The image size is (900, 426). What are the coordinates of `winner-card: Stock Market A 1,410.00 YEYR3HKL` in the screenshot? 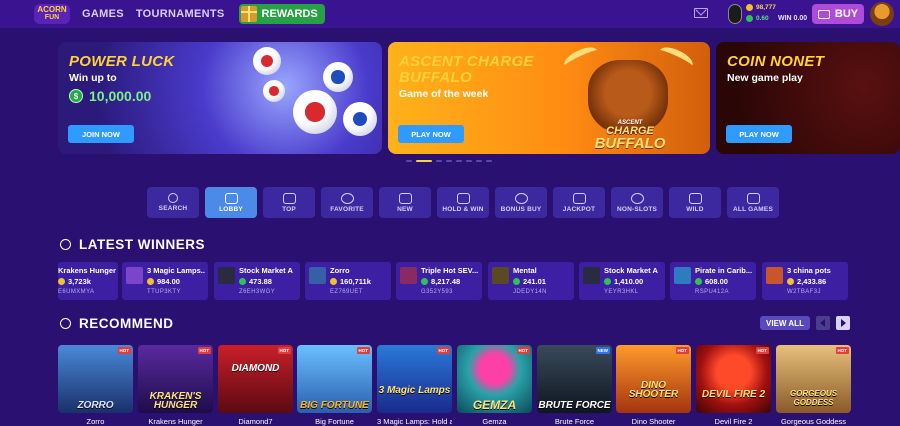 It's located at (622, 281).